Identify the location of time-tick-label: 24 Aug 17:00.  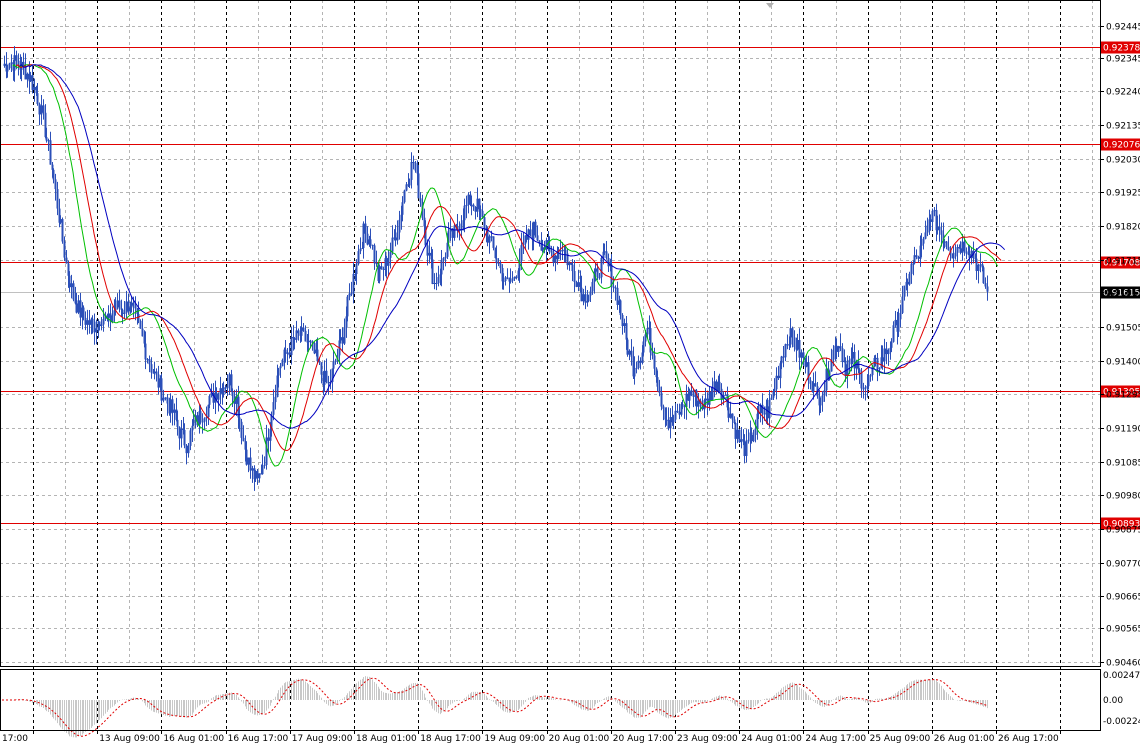
(835, 739).